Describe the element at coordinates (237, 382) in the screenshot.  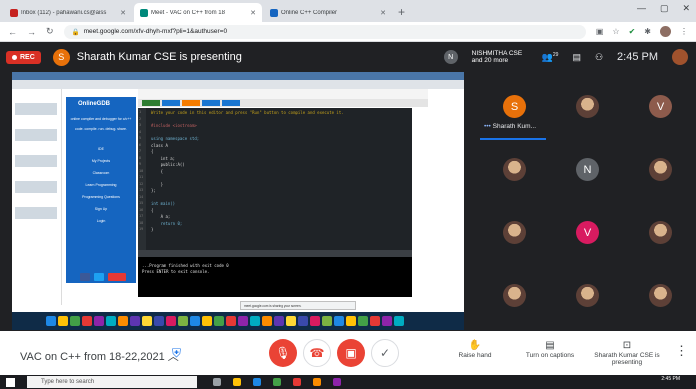
I see `file-explorer-icon` at that location.